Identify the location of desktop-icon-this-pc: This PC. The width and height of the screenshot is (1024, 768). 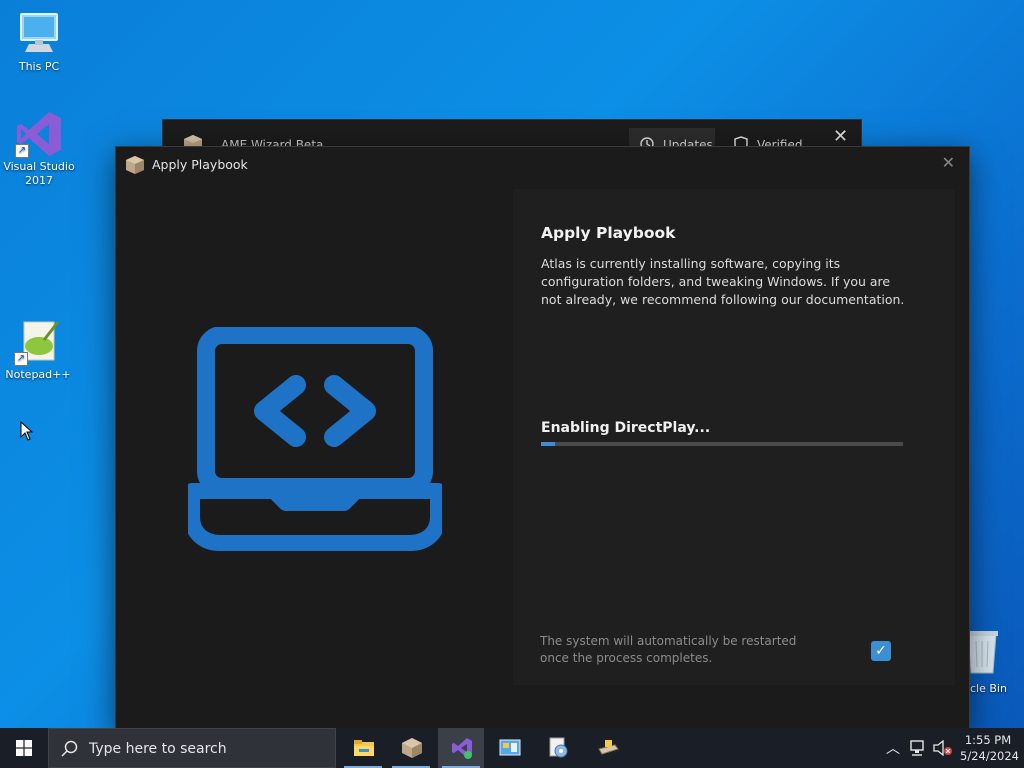
(39, 42).